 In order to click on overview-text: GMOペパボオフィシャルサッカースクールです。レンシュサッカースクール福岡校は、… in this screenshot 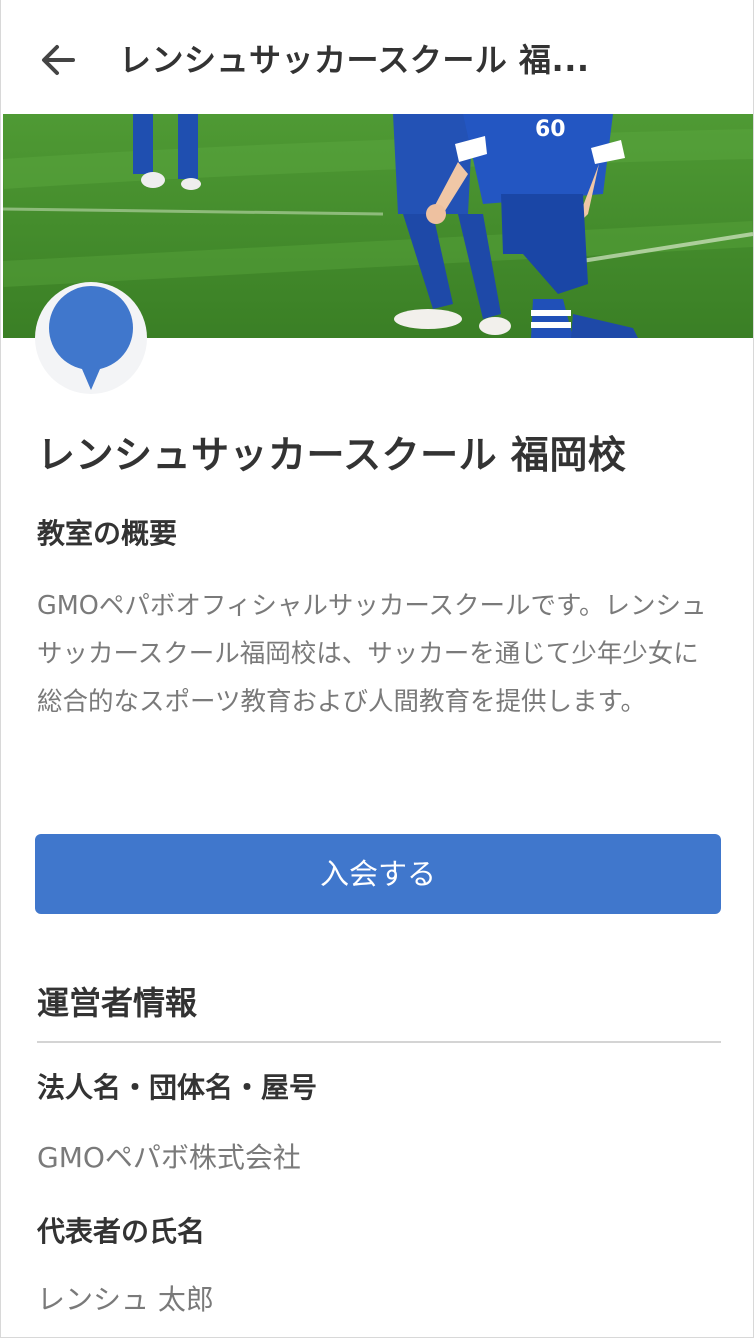, I will do `click(372, 654)`.